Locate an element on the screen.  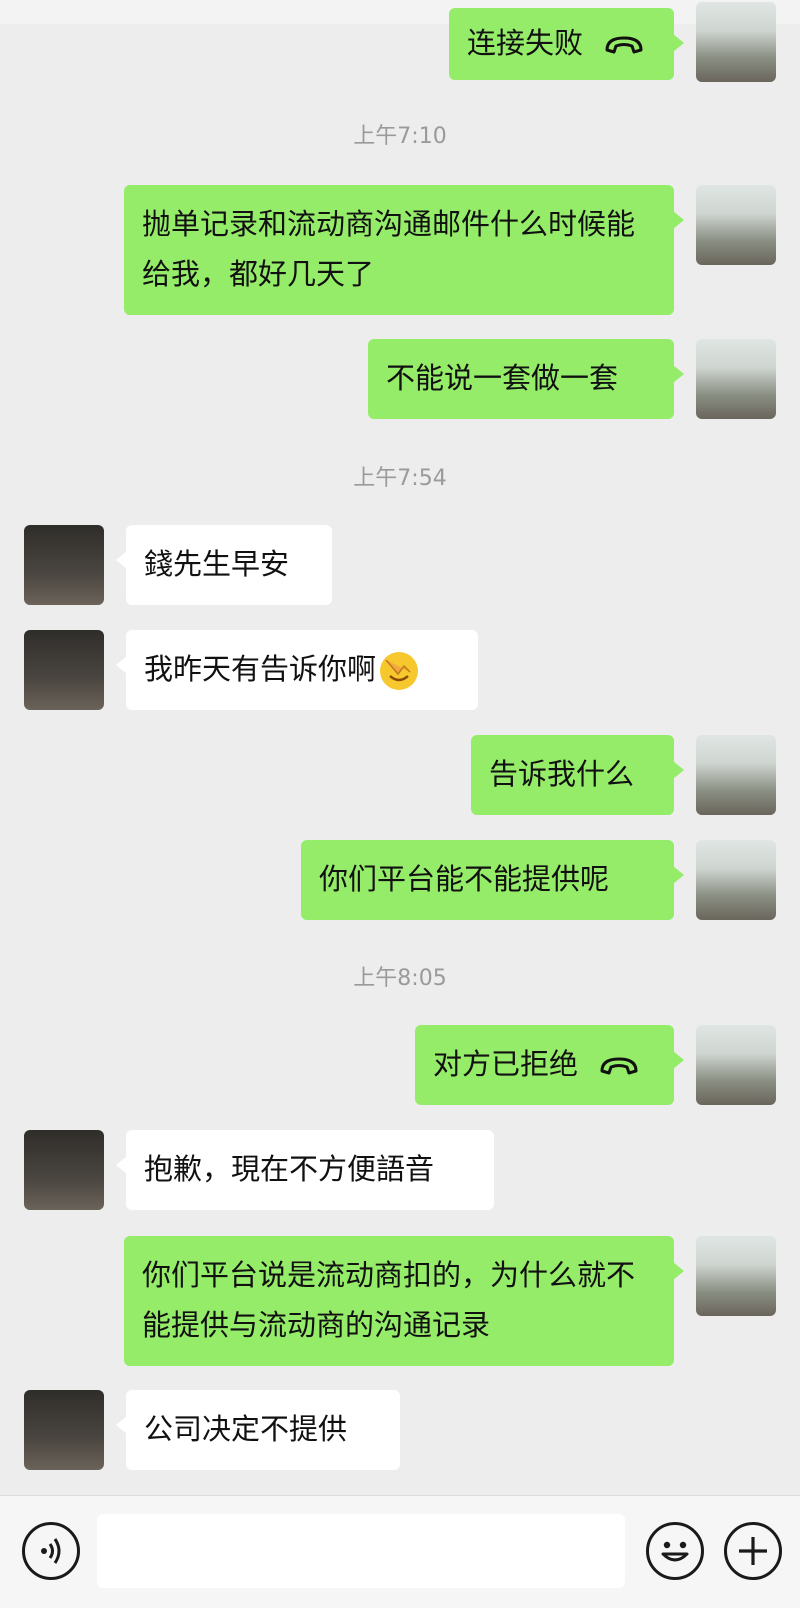
message-text: 连接失败 is located at coordinates (525, 43).